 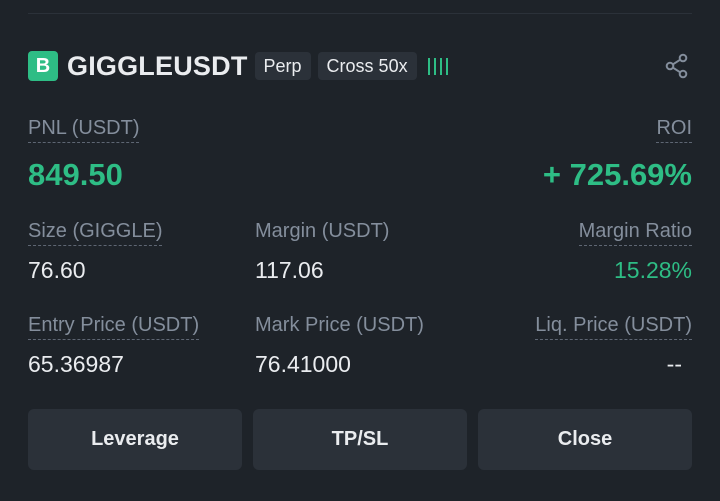 What do you see at coordinates (76, 364) in the screenshot?
I see `entry-price-value: 65.36987` at bounding box center [76, 364].